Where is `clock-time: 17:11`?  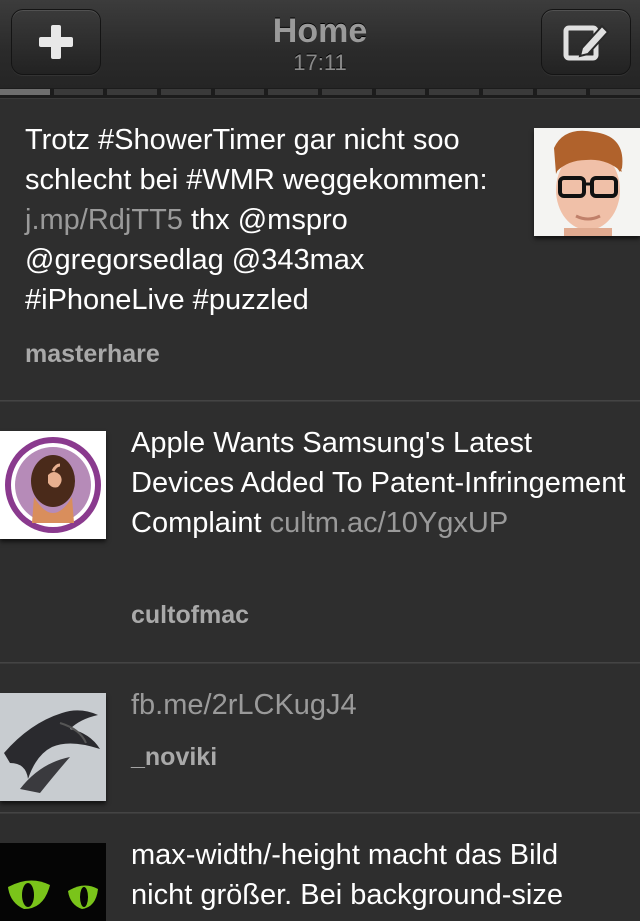
clock-time: 17:11 is located at coordinates (320, 62).